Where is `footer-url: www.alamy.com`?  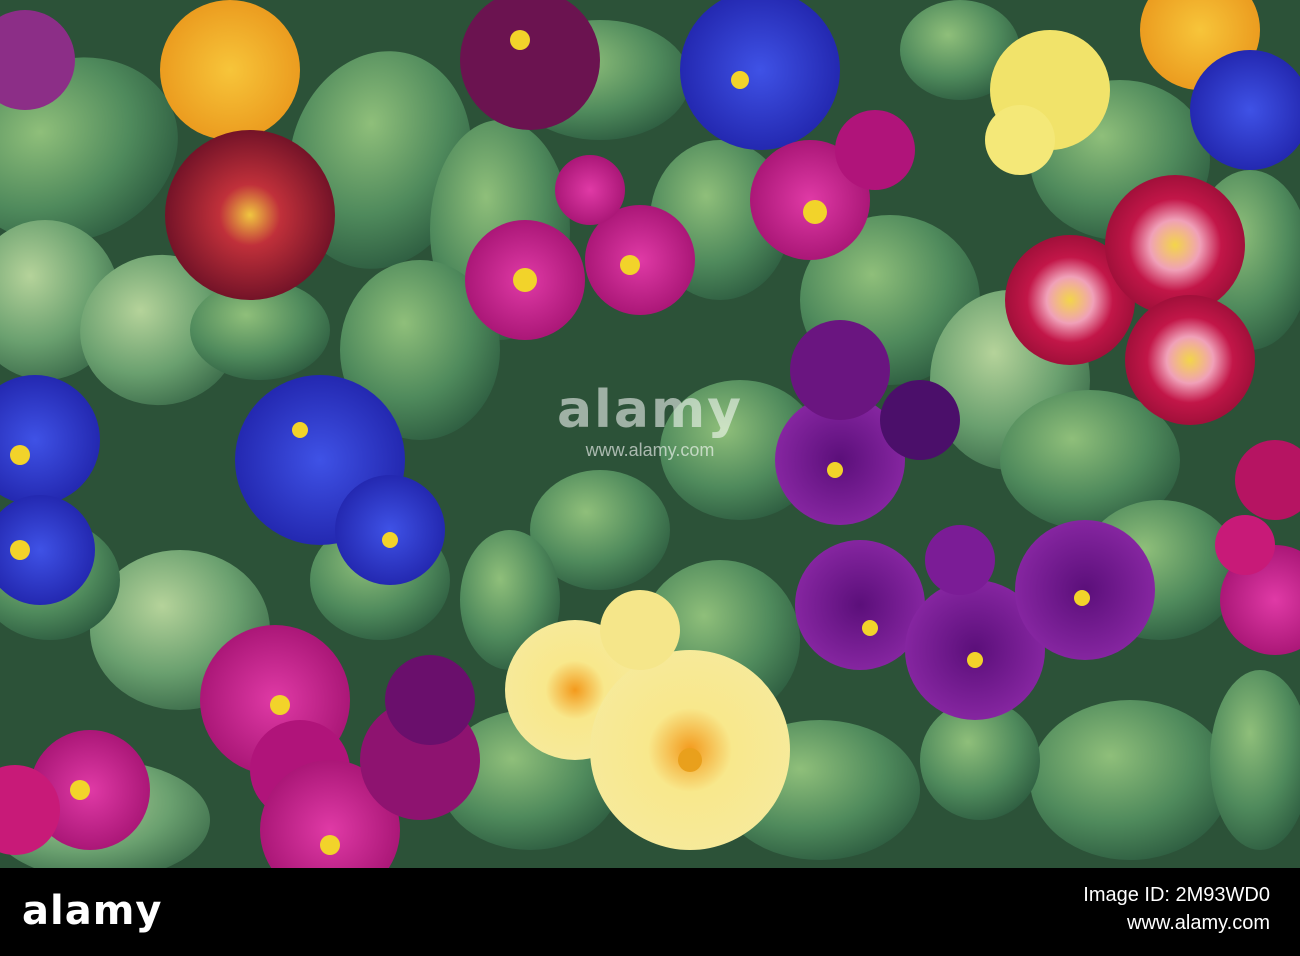 footer-url: www.alamy.com is located at coordinates (1198, 923).